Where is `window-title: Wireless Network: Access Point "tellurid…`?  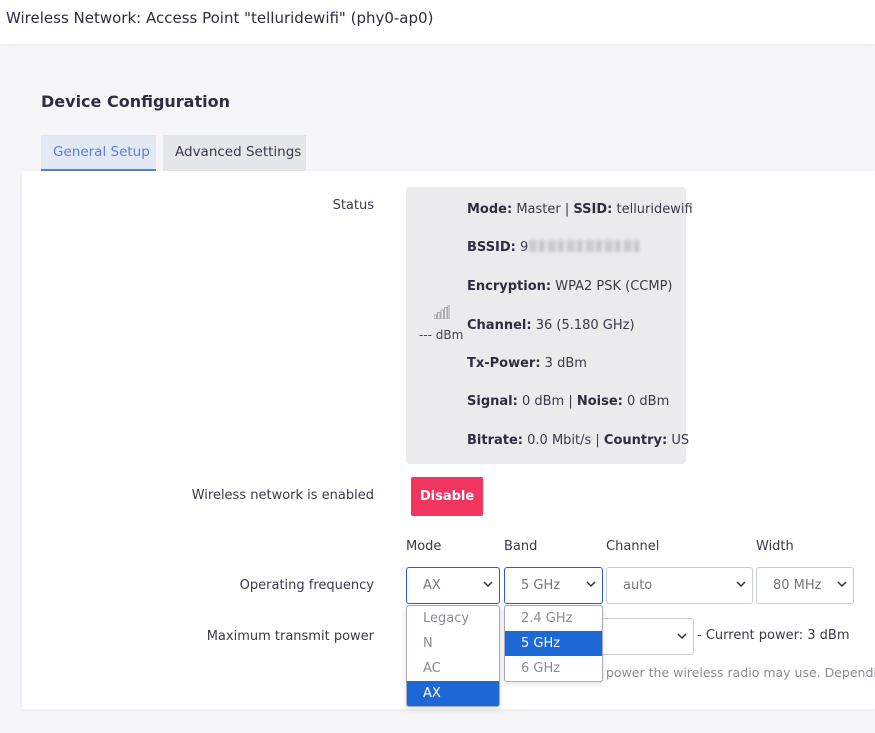 window-title: Wireless Network: Access Point "tellurid… is located at coordinates (220, 18).